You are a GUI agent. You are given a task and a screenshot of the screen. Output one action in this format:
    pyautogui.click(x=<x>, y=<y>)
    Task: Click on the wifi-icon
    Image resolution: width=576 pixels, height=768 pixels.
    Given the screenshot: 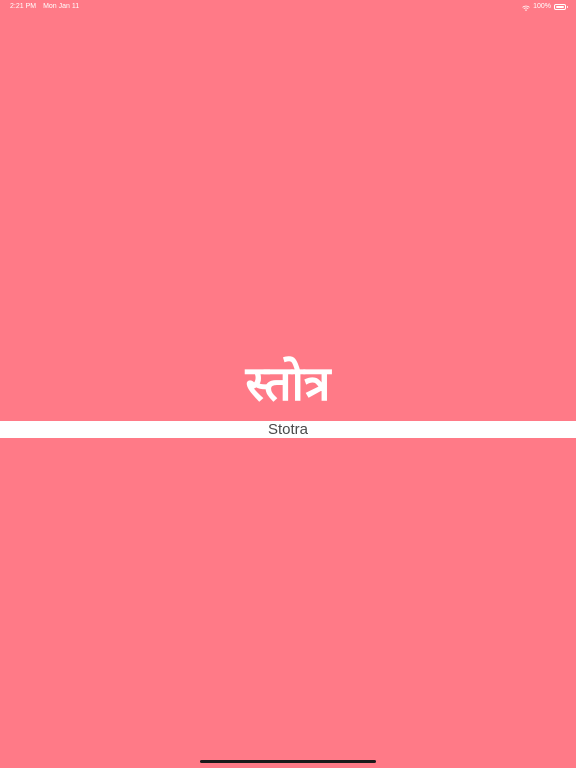 What is the action you would take?
    pyautogui.click(x=526, y=7)
    